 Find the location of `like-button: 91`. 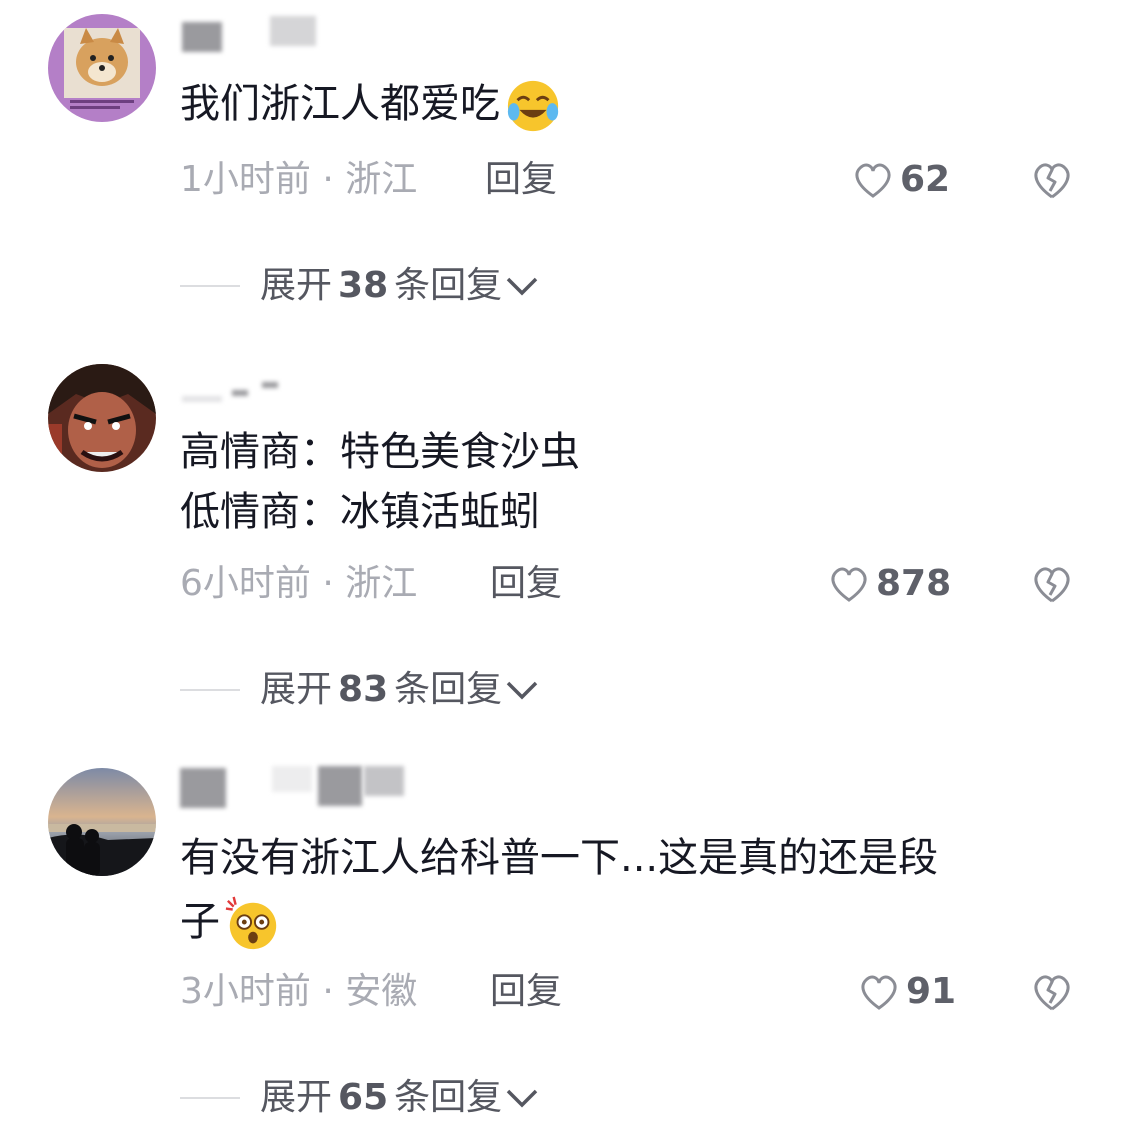

like-button: 91 is located at coordinates (907, 992).